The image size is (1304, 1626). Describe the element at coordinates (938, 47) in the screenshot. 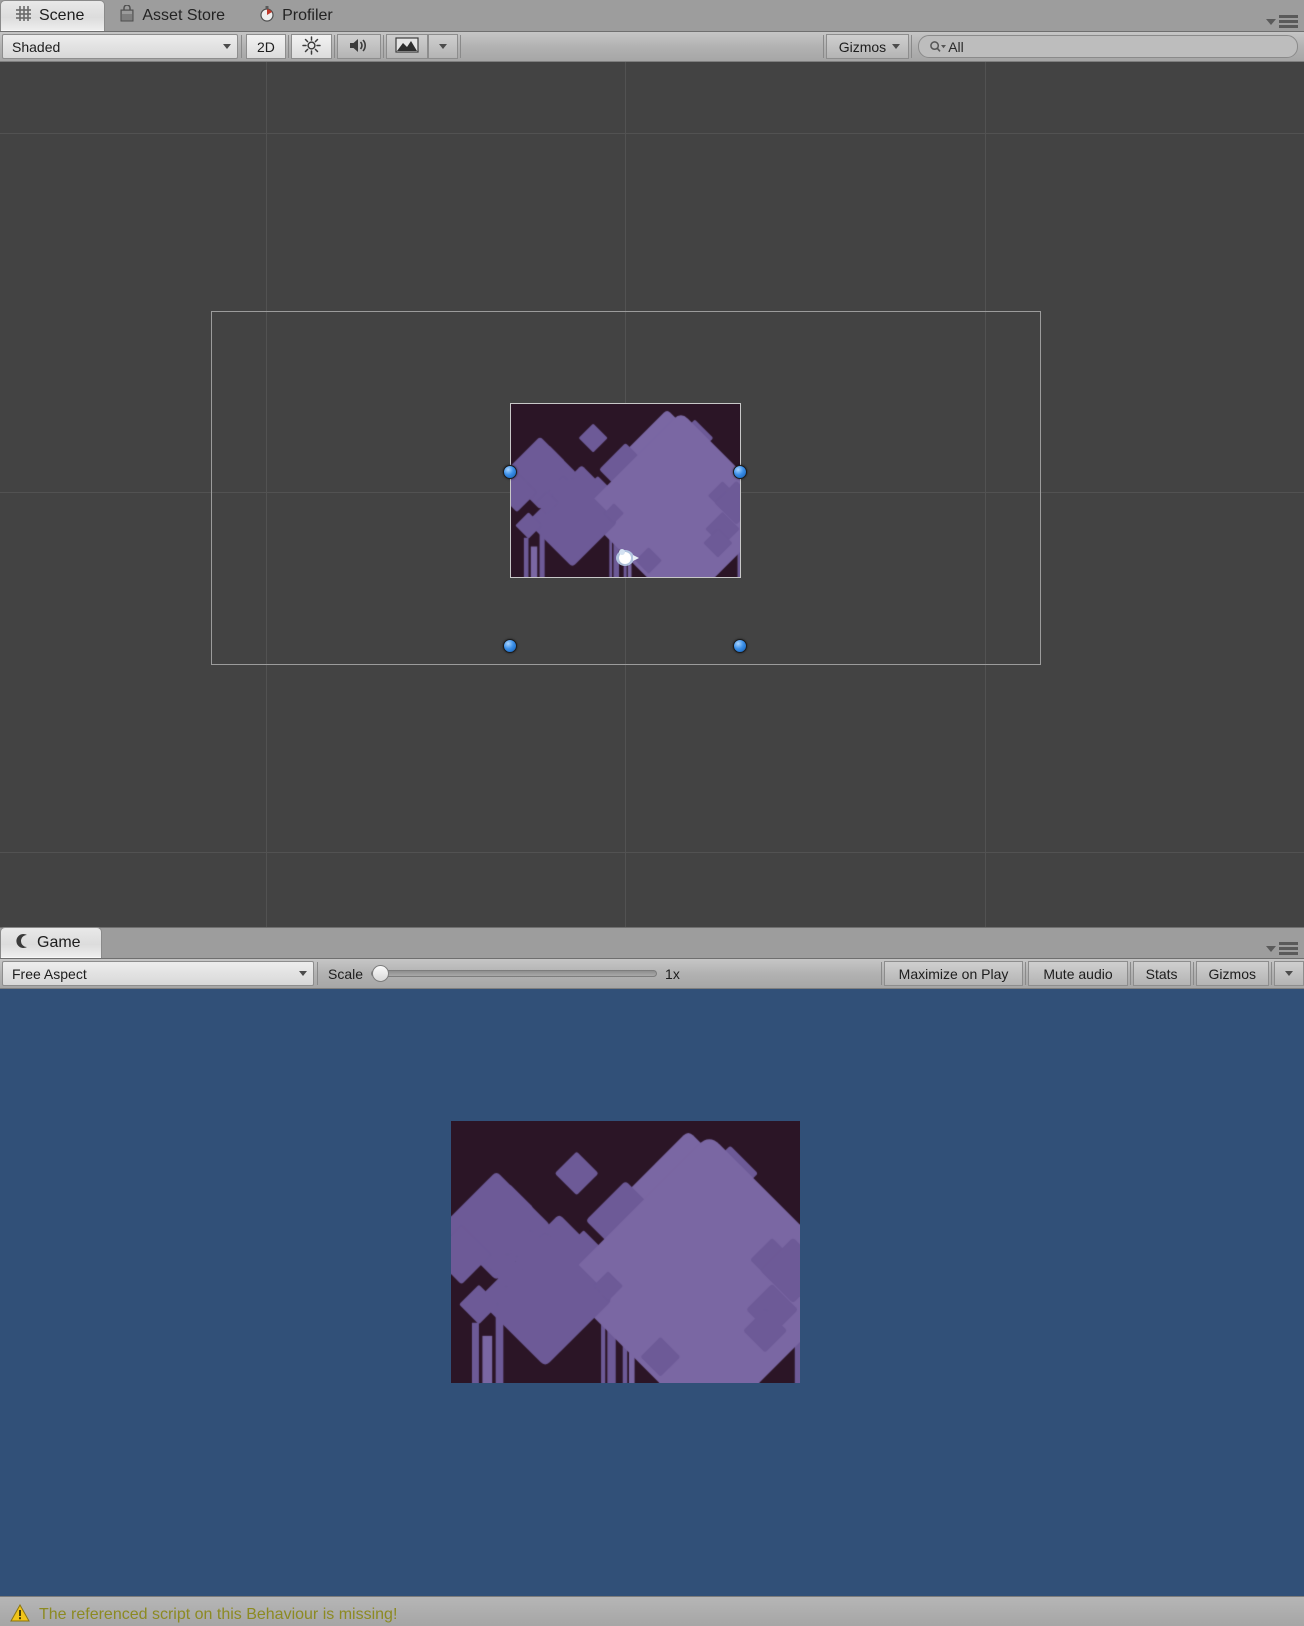

I see `search-icon` at that location.